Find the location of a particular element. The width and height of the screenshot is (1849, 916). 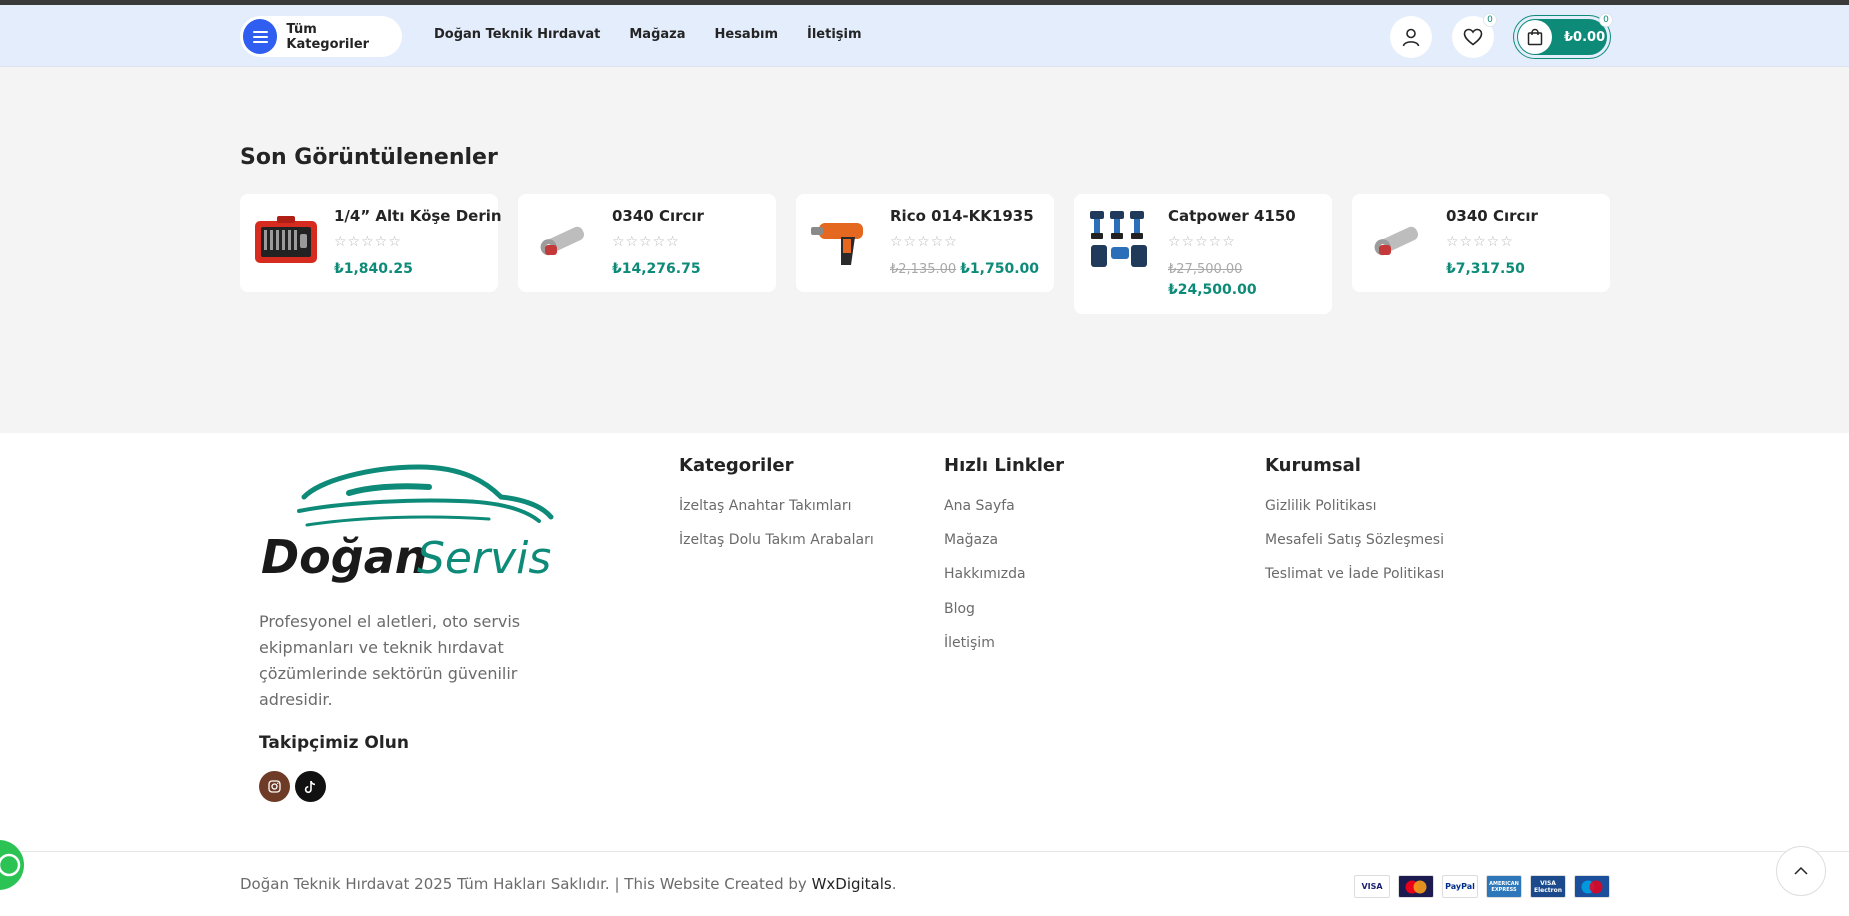

product-card: Rico 014-KK1935 ☆☆☆☆☆ ₺2,135.00 ₺1,750.00 is located at coordinates (925, 243).